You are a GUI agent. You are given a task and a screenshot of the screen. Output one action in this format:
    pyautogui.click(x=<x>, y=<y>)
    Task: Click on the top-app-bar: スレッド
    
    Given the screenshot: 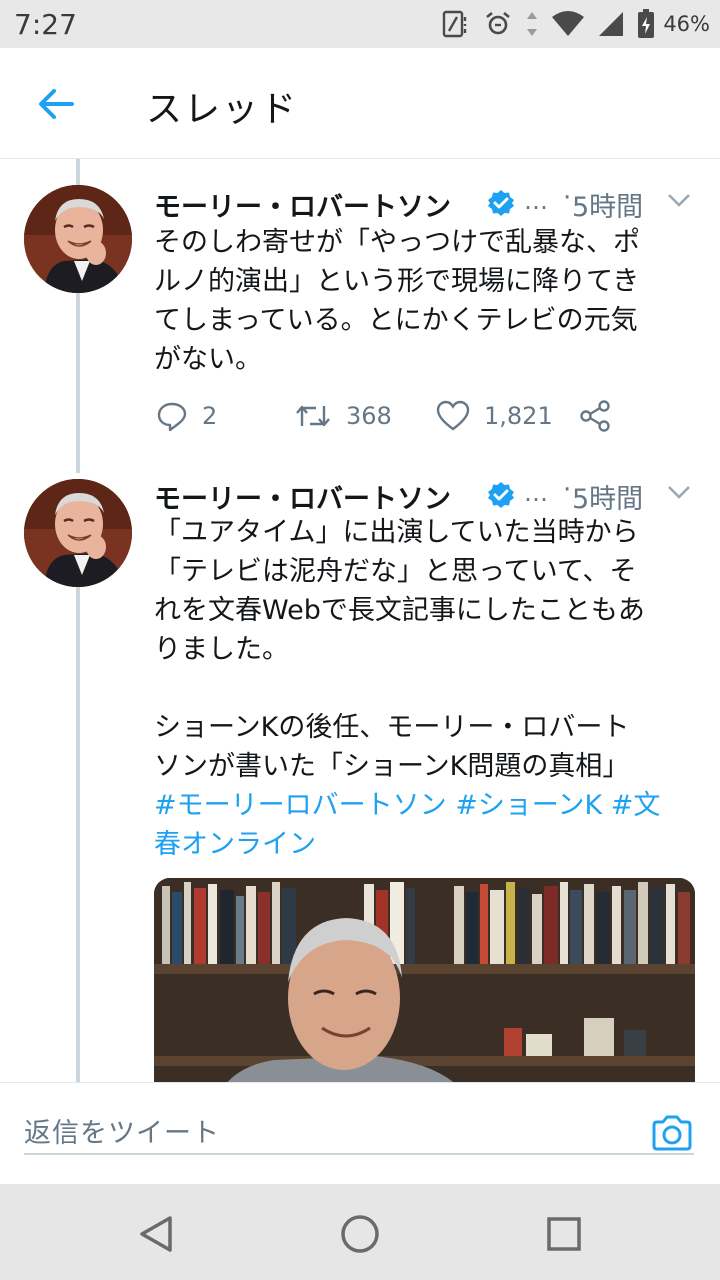 What is the action you would take?
    pyautogui.click(x=360, y=103)
    